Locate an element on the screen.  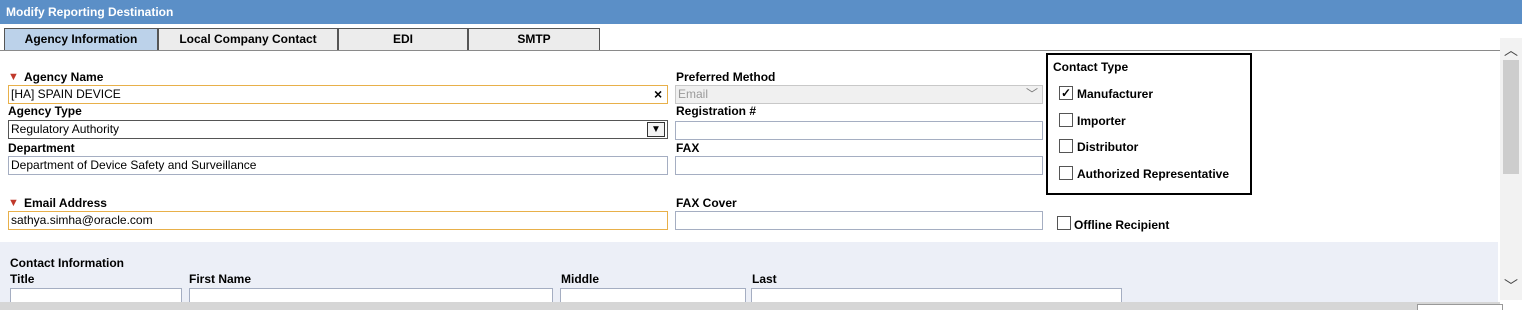
agency-type-label: Agency Type is located at coordinates (45, 111).